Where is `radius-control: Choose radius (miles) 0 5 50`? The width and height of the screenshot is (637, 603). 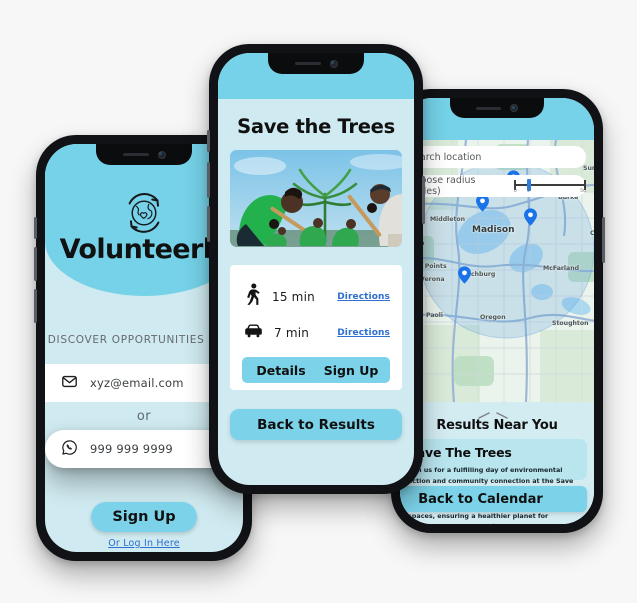
radius-control: Choose radius (miles) 0 5 50 is located at coordinates (493, 186).